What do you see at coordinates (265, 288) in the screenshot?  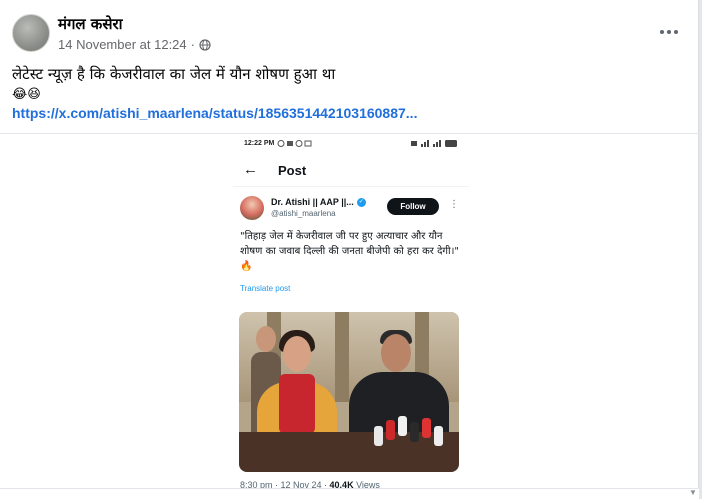 I see `translate-link: Translate post` at bounding box center [265, 288].